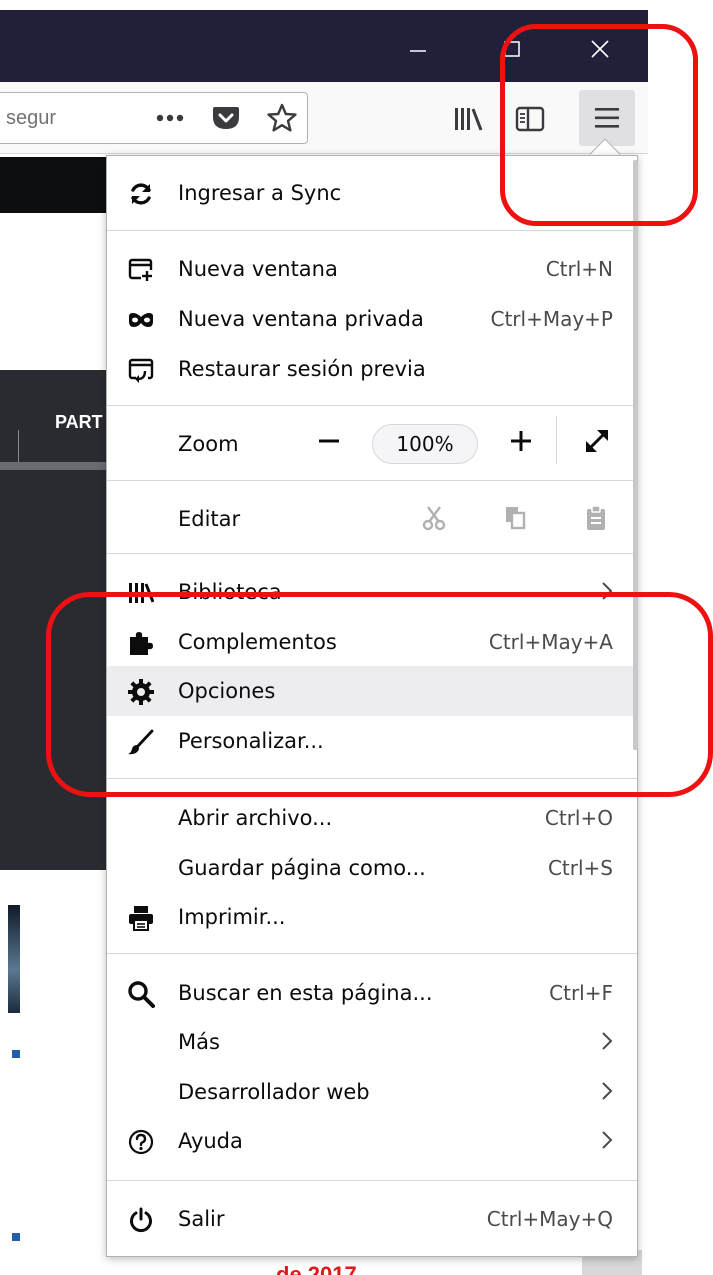 The image size is (713, 1275). I want to click on page-nav-text: PART, so click(79, 422).